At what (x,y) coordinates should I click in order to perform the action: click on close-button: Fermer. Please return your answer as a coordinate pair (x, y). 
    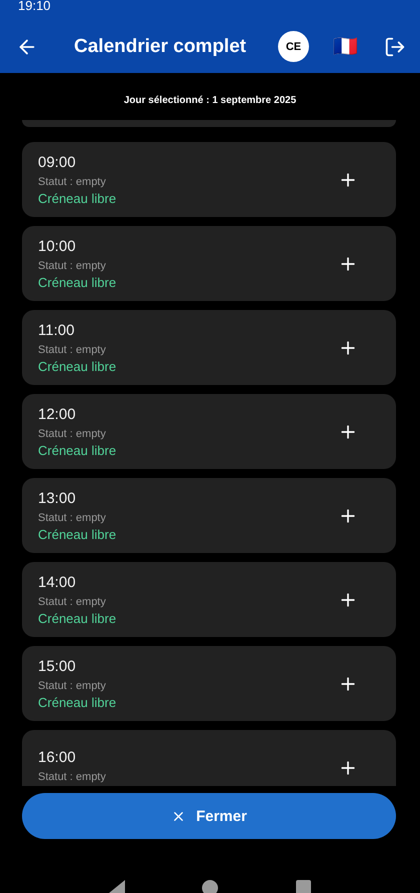
    Looking at the image, I should click on (209, 816).